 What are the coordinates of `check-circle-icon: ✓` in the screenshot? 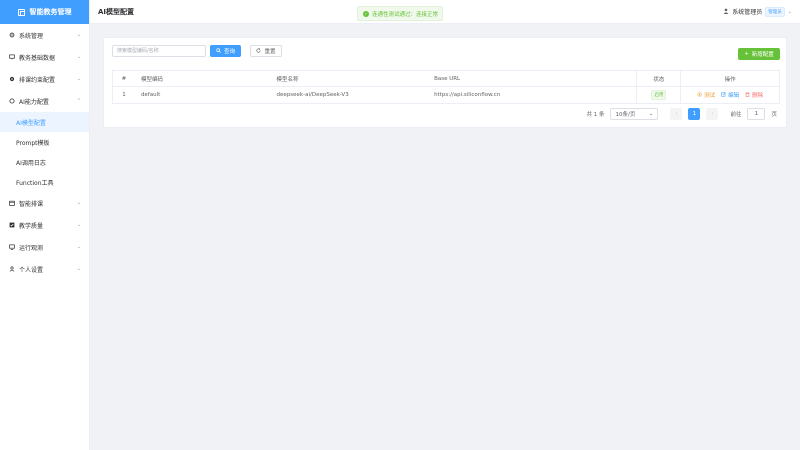 It's located at (366, 13).